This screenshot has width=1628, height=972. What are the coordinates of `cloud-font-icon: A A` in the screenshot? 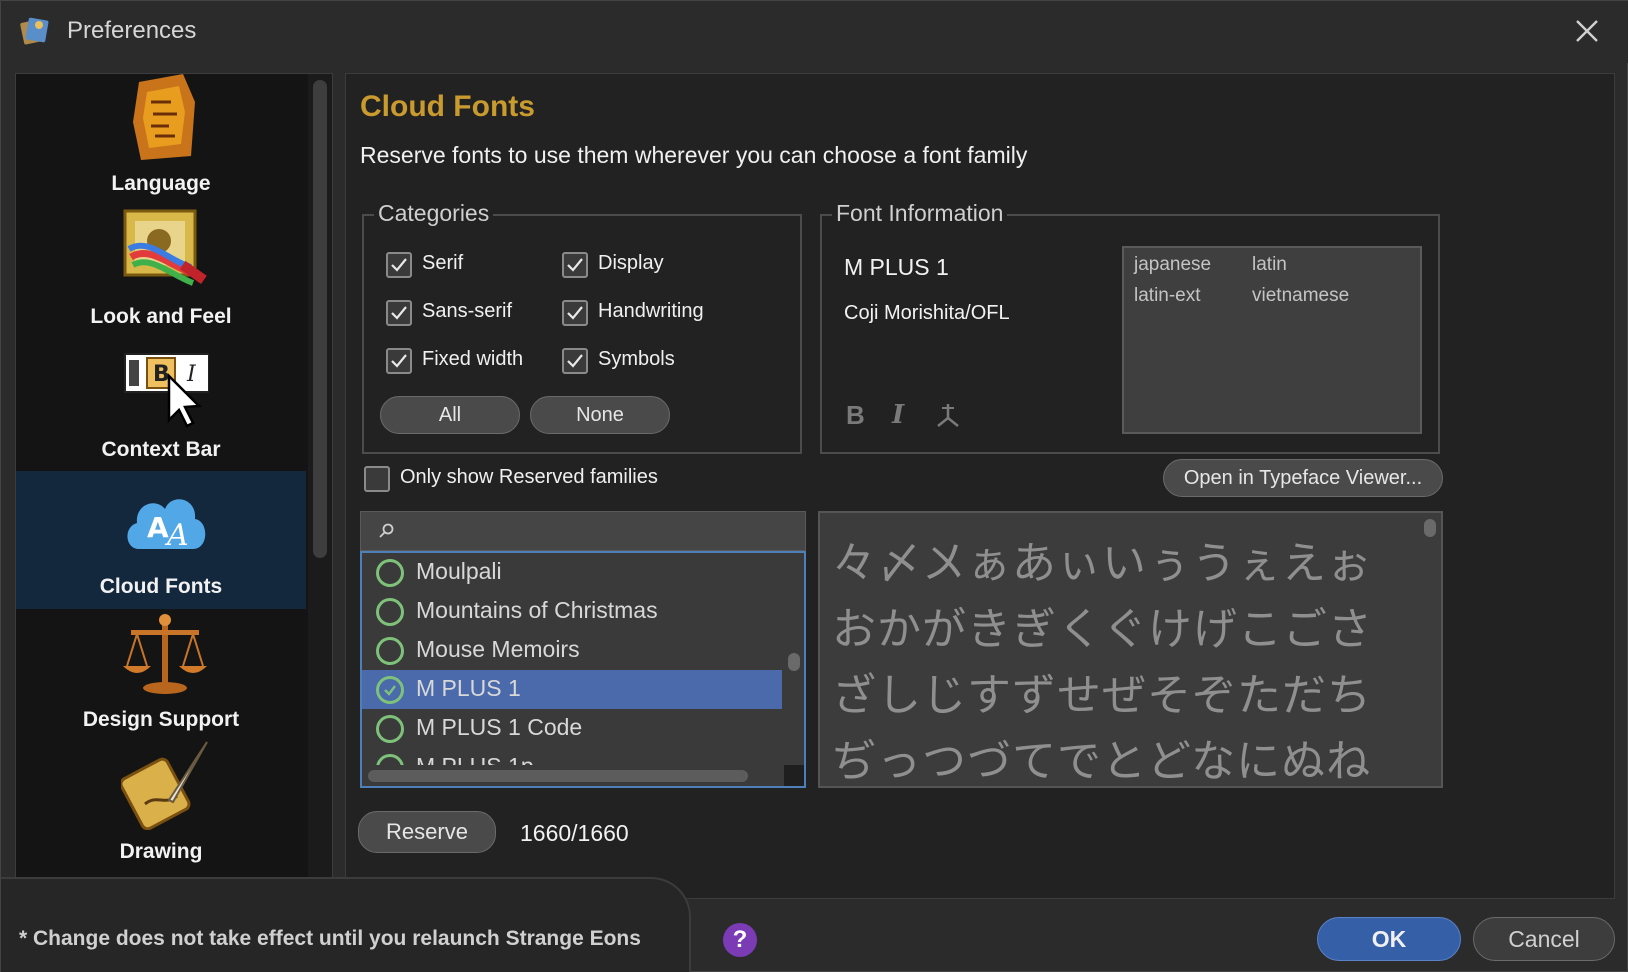 It's located at (166, 526).